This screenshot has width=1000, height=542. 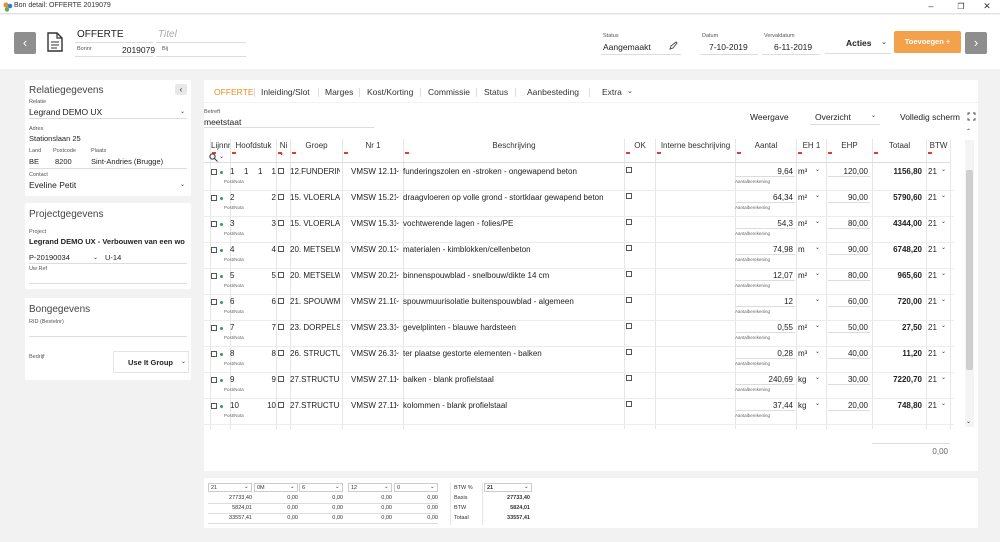 I want to click on status-field: Aangemaakt, so click(x=627, y=47).